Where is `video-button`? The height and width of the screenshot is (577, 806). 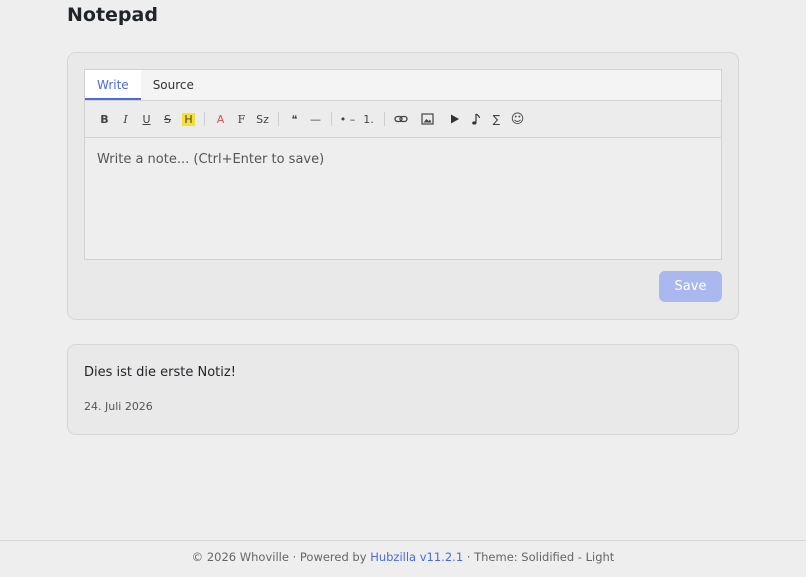 video-button is located at coordinates (454, 119).